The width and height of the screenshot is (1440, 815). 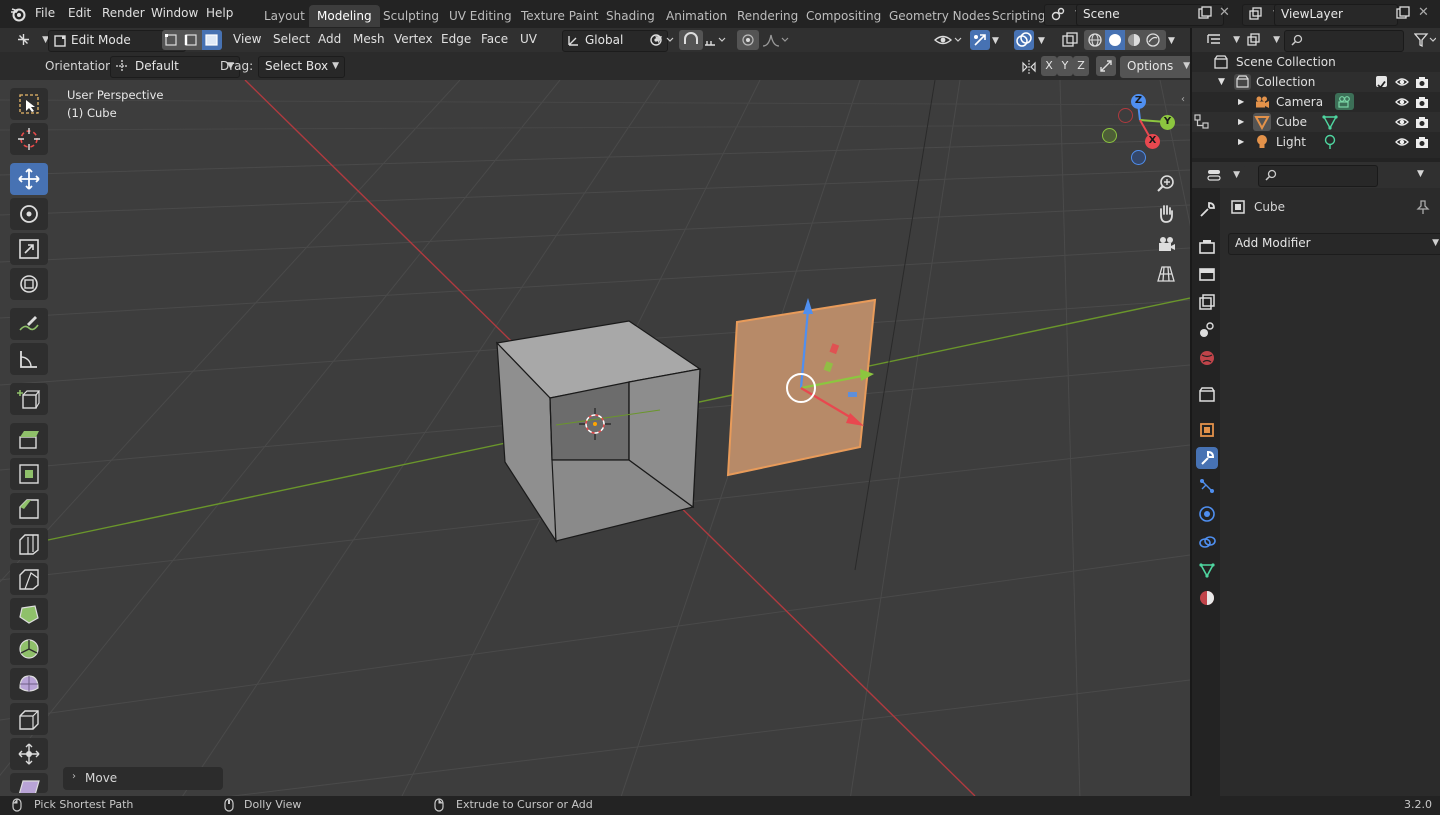 What do you see at coordinates (1024, 40) in the screenshot?
I see `overlays-toggle-icon` at bounding box center [1024, 40].